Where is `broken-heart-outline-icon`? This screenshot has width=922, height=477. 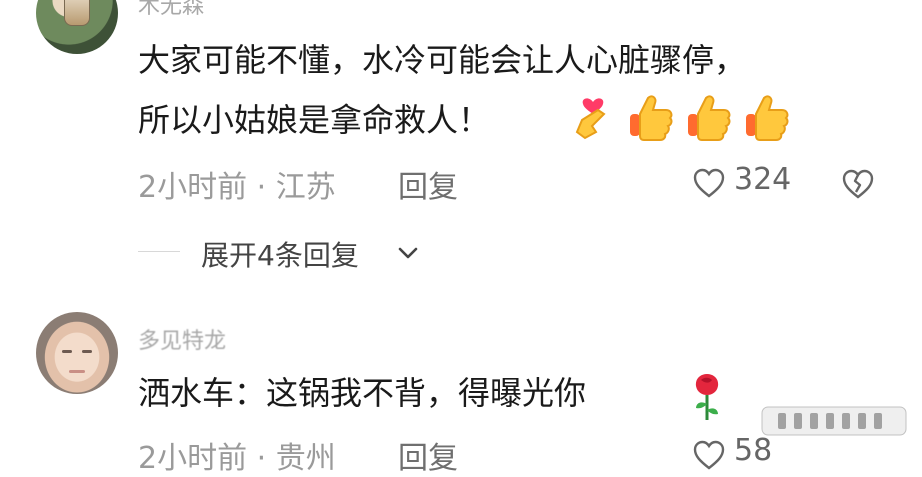 broken-heart-outline-icon is located at coordinates (858, 184).